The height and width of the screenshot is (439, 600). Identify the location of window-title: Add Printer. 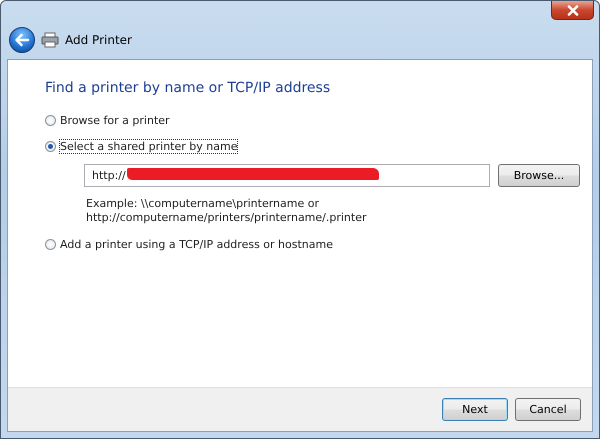
(98, 40).